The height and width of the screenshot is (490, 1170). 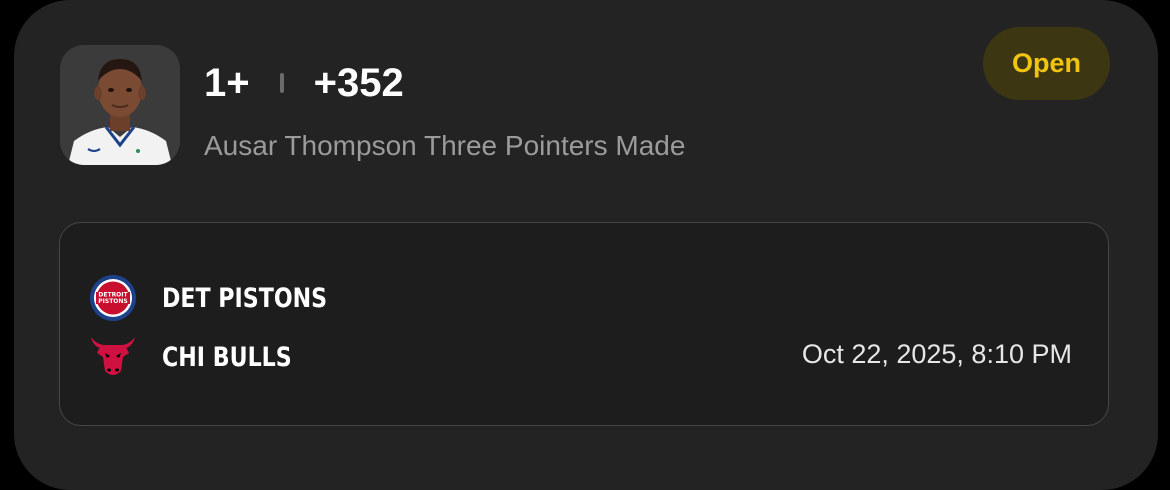 What do you see at coordinates (936, 354) in the screenshot?
I see `game-datetime: Oct 22, 2025, 8:10 PM` at bounding box center [936, 354].